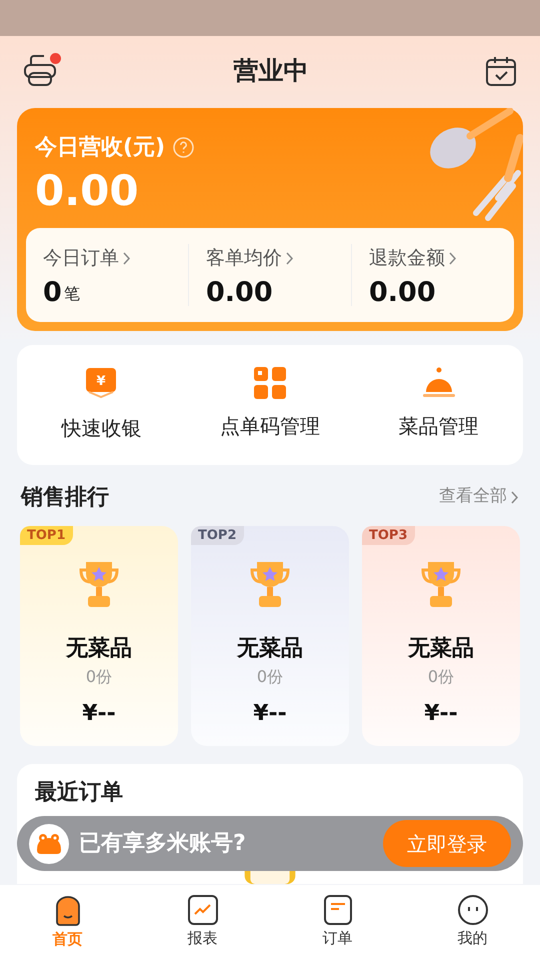 This screenshot has height=960, width=540. What do you see at coordinates (271, 71) in the screenshot?
I see `page-title: 营业中` at bounding box center [271, 71].